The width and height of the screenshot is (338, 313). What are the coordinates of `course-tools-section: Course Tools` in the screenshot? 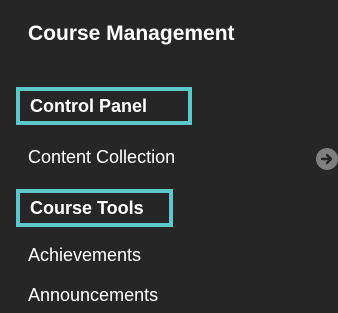 It's located at (94, 208).